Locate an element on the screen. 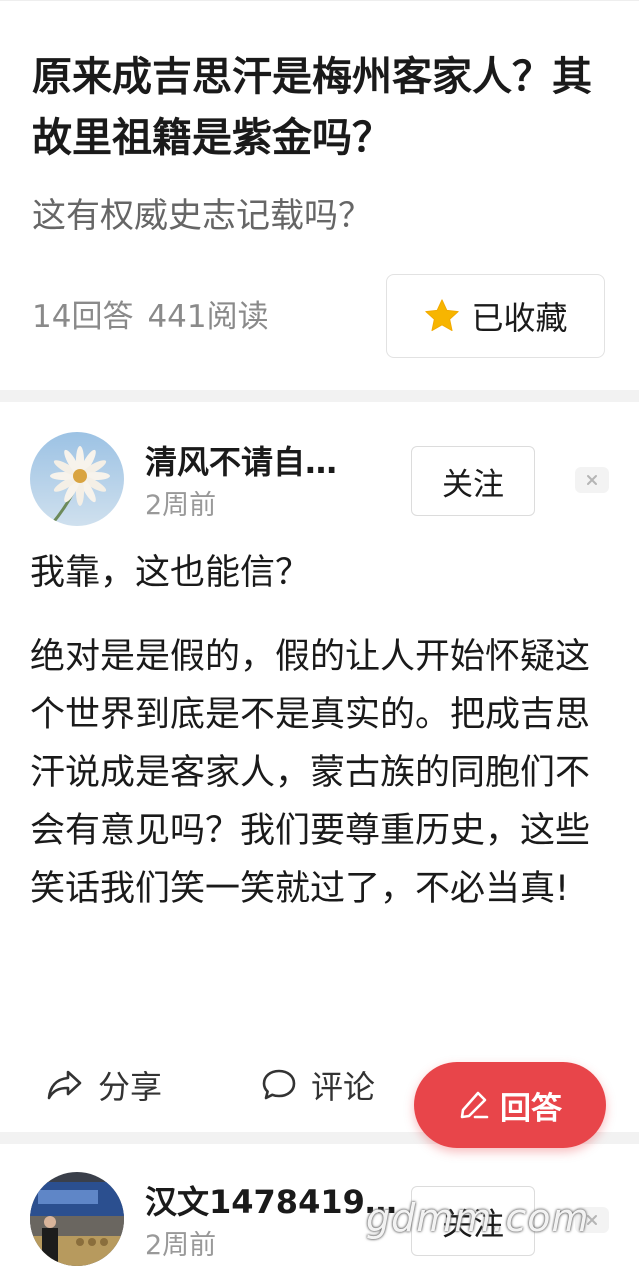 This screenshot has height=1280, width=639. share-button: 分享 is located at coordinates (104, 1085).